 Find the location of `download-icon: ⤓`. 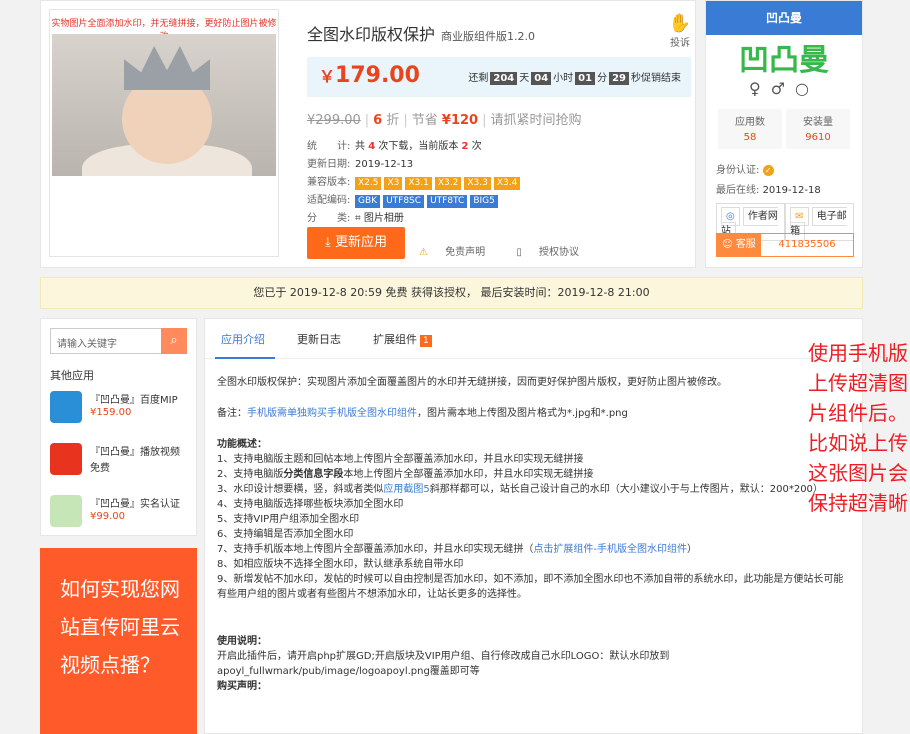

download-icon: ⤓ is located at coordinates (328, 242).